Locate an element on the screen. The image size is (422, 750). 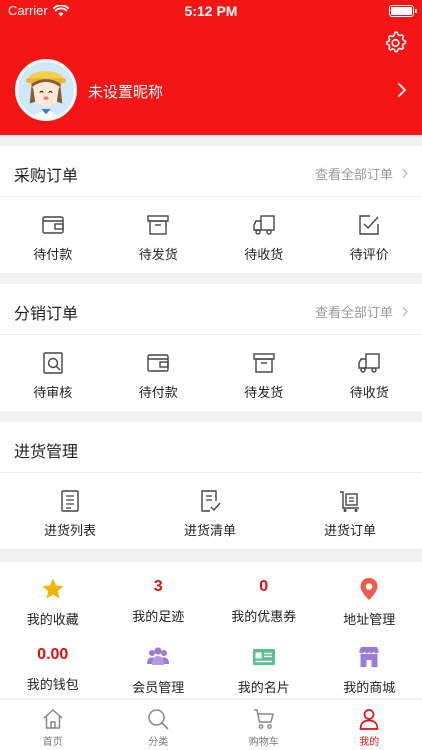
stock-orders: 进货订单 is located at coordinates (350, 511).